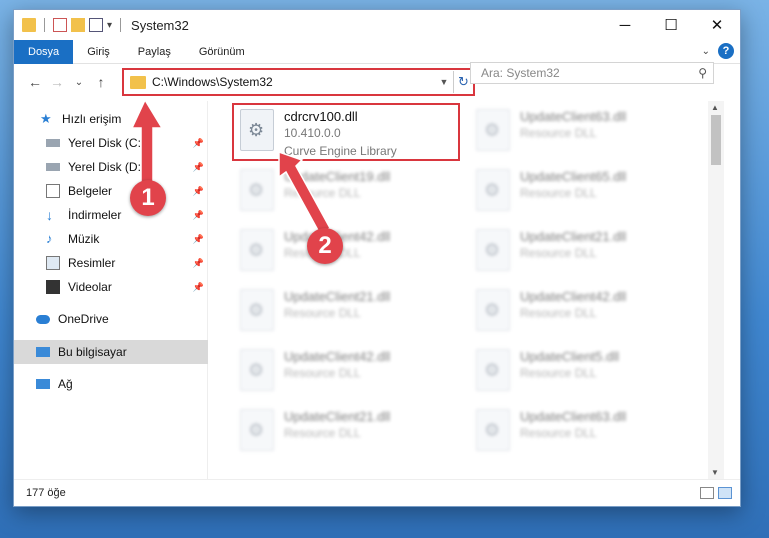  I want to click on pictures-icon, so click(53, 263).